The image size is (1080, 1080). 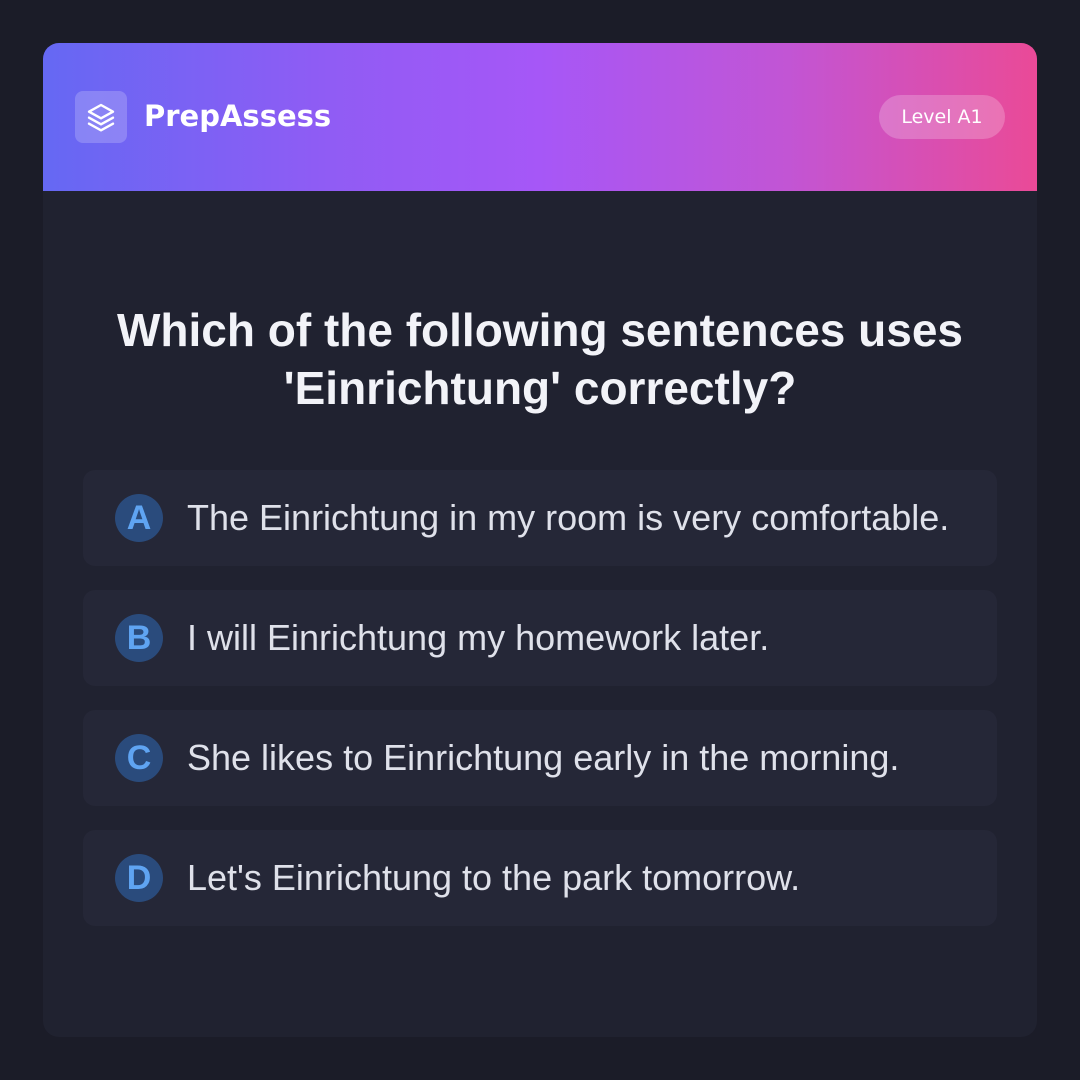 I want to click on option-b: B I will Einrichtung my homework later., so click(x=540, y=638).